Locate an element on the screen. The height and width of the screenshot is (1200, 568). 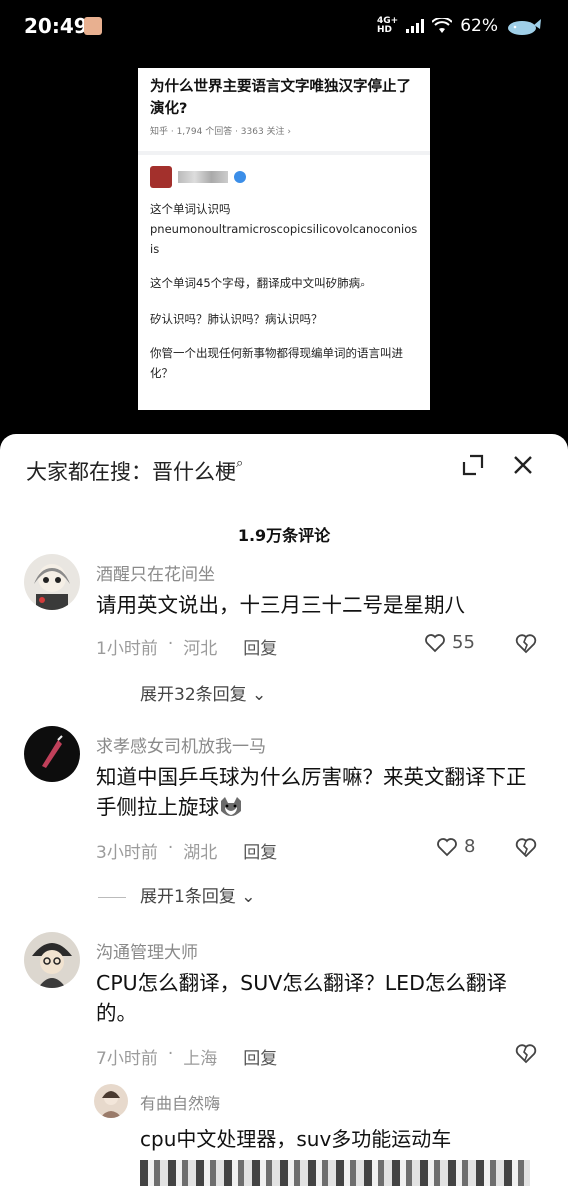
username: 求孝感女司机放我一马 is located at coordinates (181, 744).